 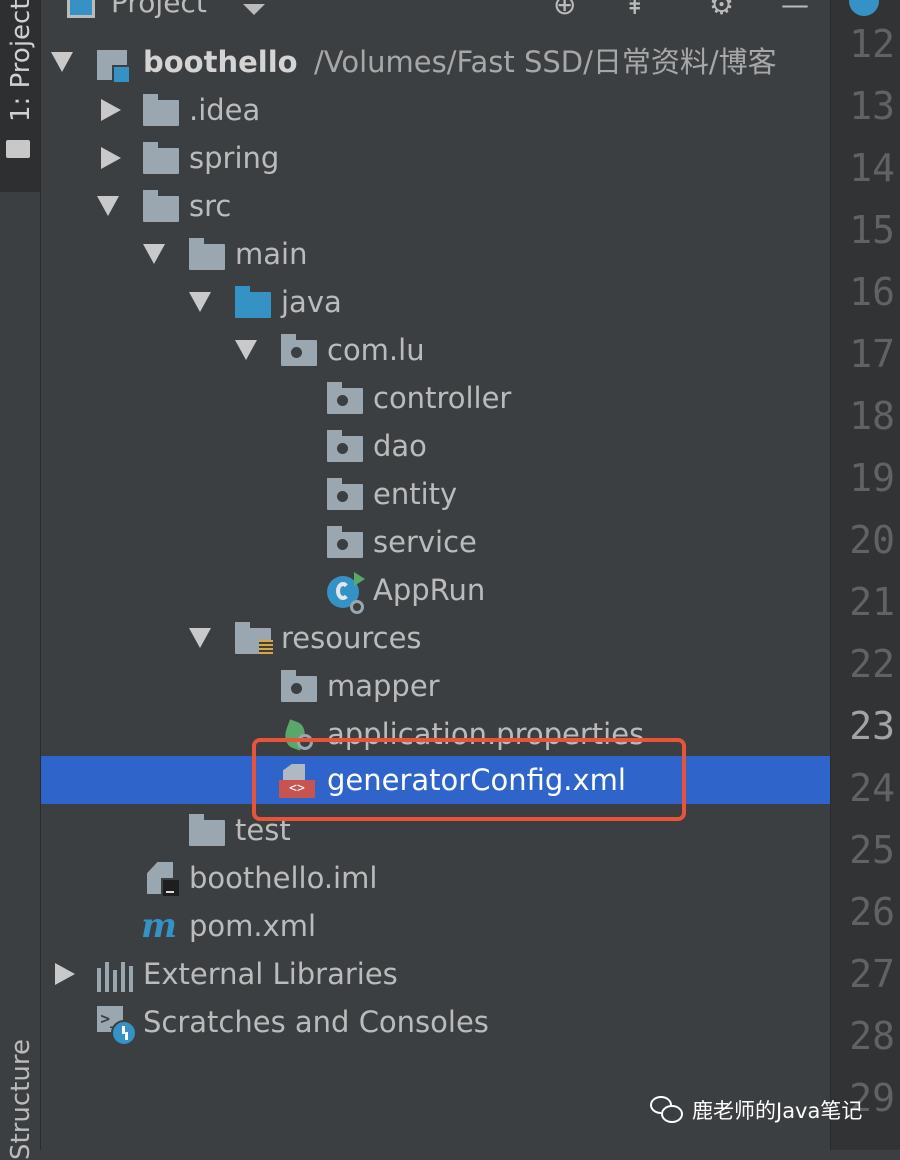 What do you see at coordinates (270, 974) in the screenshot?
I see `tree-item-label: External Libraries` at bounding box center [270, 974].